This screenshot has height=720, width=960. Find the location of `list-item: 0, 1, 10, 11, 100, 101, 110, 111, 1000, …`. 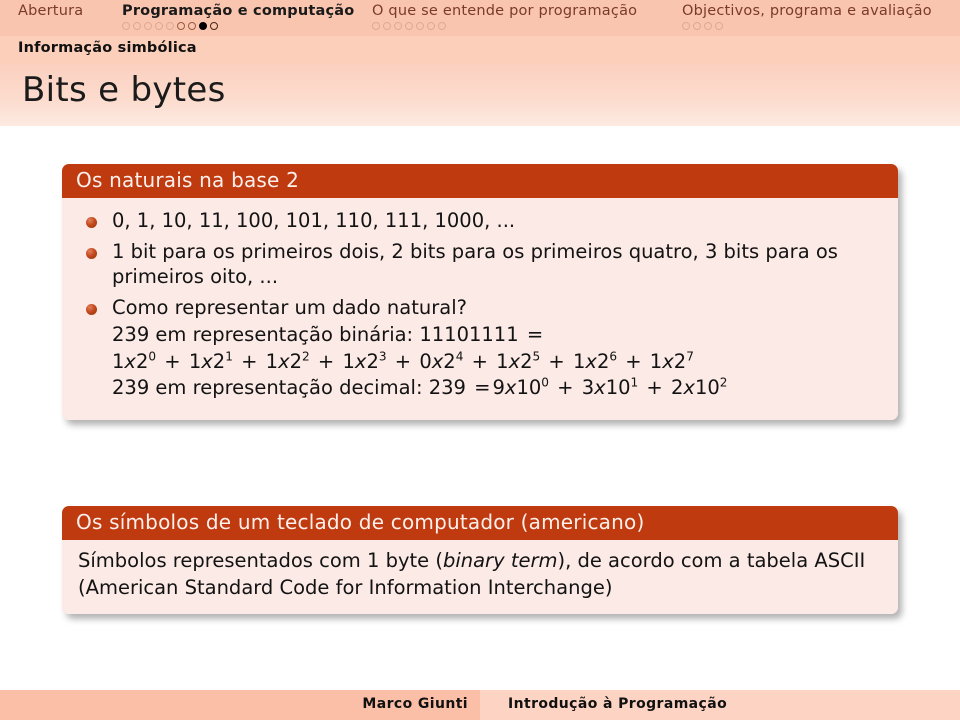

list-item: 0, 1, 10, 11, 100, 101, 110, 111, 1000, … is located at coordinates (480, 221).